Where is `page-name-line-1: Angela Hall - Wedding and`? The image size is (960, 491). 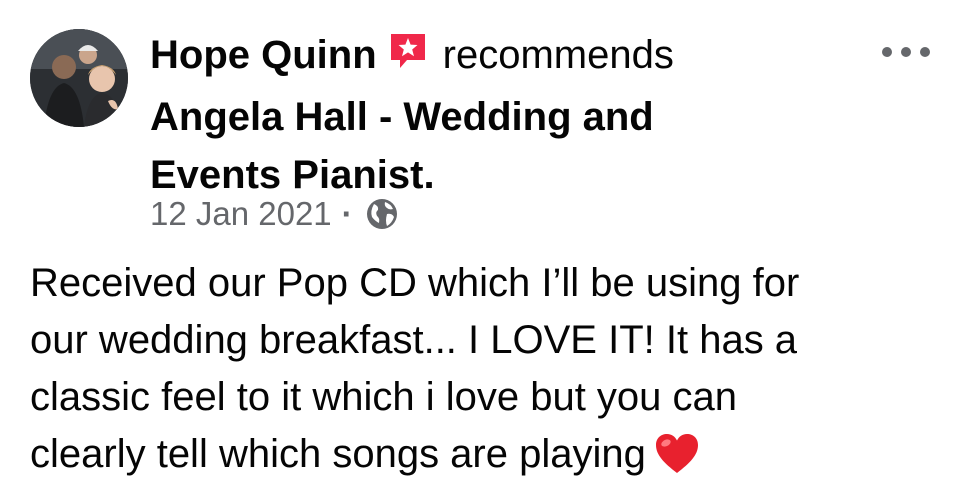 page-name-line-1: Angela Hall - Wedding and is located at coordinates (500, 117).